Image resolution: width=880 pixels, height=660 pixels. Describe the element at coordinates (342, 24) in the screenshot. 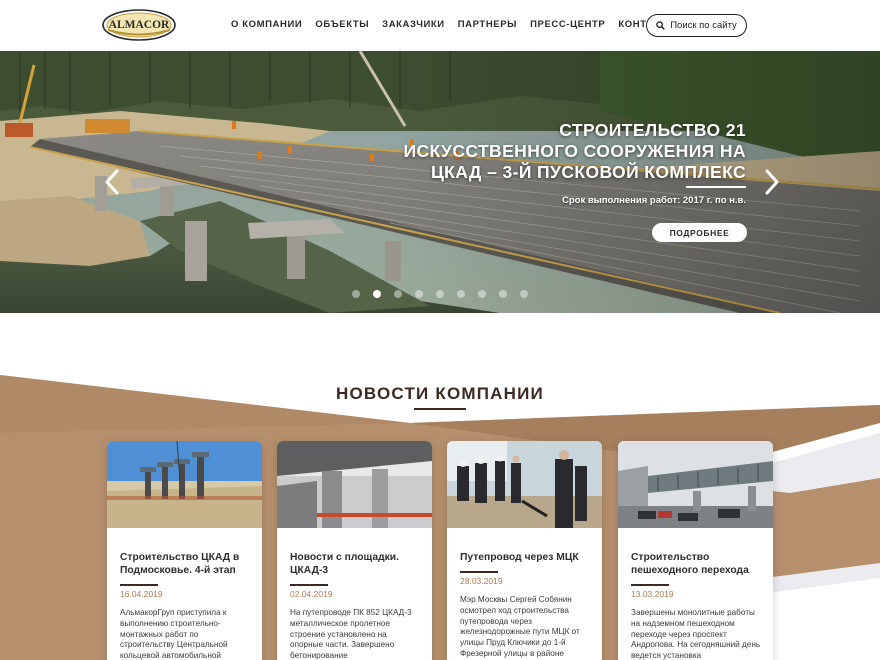

I see `nav-item-objects: ОБЪЕКТЫ` at that location.